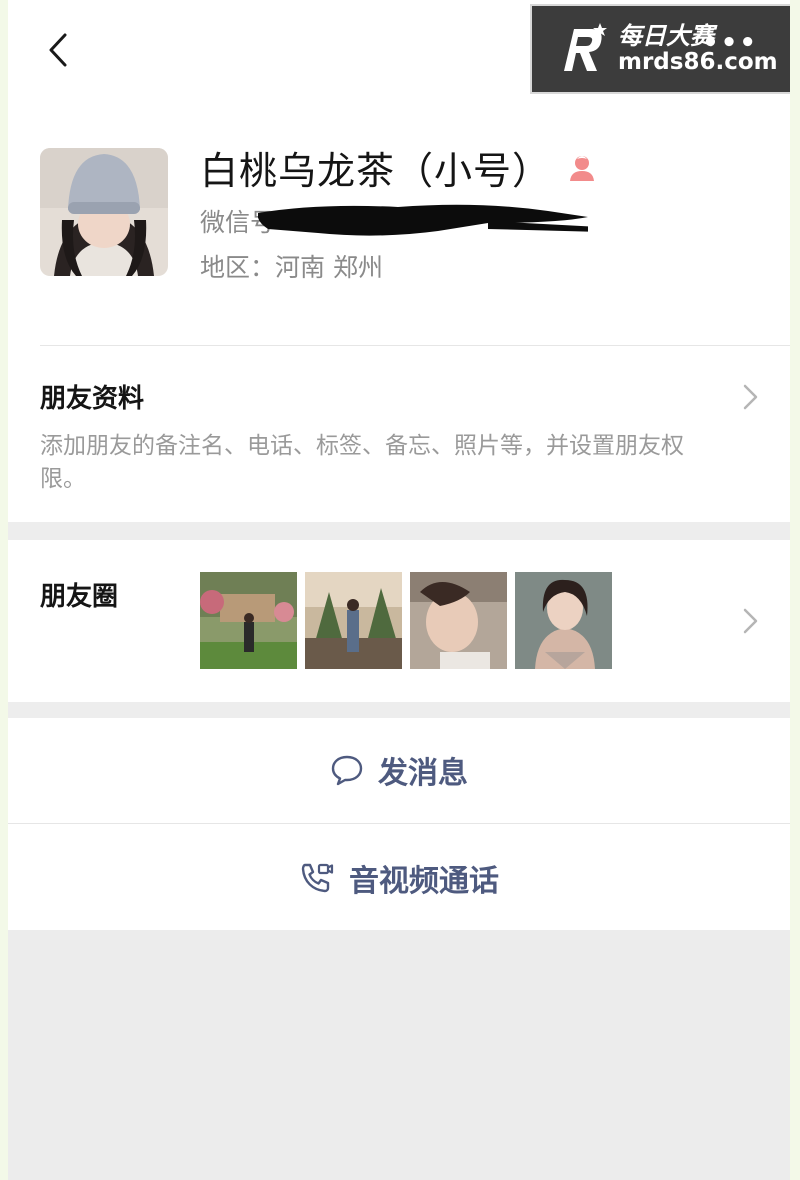 This screenshot has height=1180, width=800. What do you see at coordinates (92, 399) in the screenshot?
I see `friend-info-title: 朋友资料` at bounding box center [92, 399].